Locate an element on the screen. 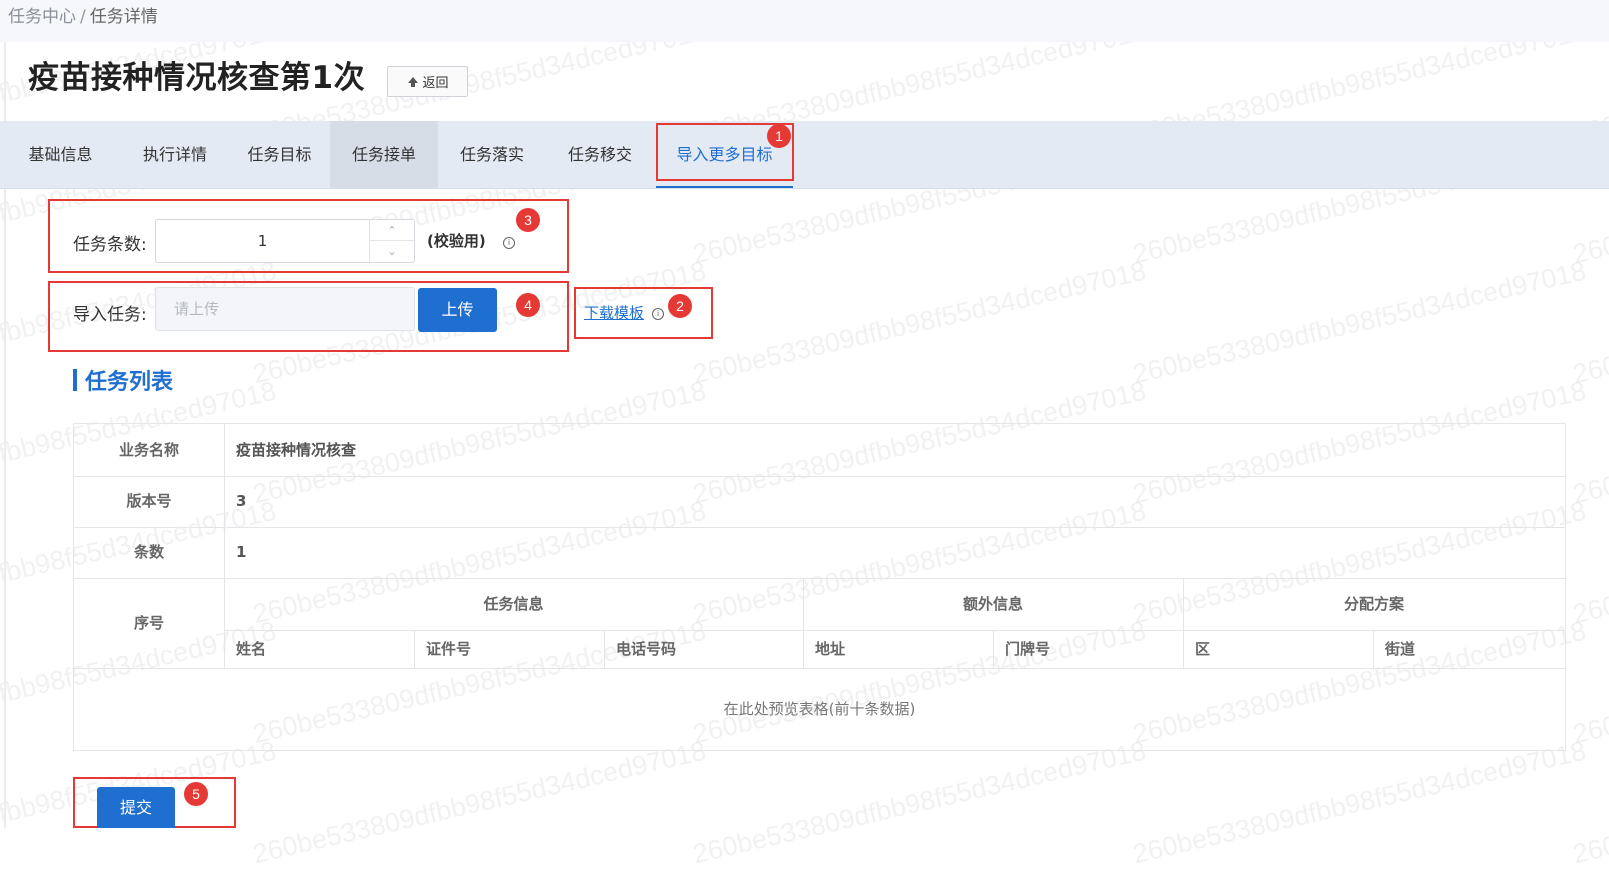  breadcrumb: 任务中心 / 任务详情 is located at coordinates (83, 14).